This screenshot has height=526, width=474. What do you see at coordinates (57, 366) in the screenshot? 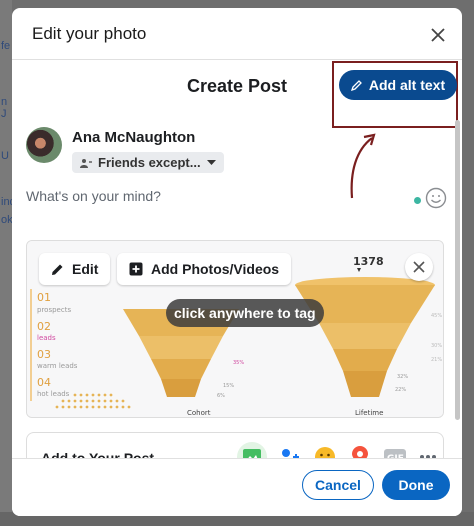
I see `step-label: warm leads` at bounding box center [57, 366].